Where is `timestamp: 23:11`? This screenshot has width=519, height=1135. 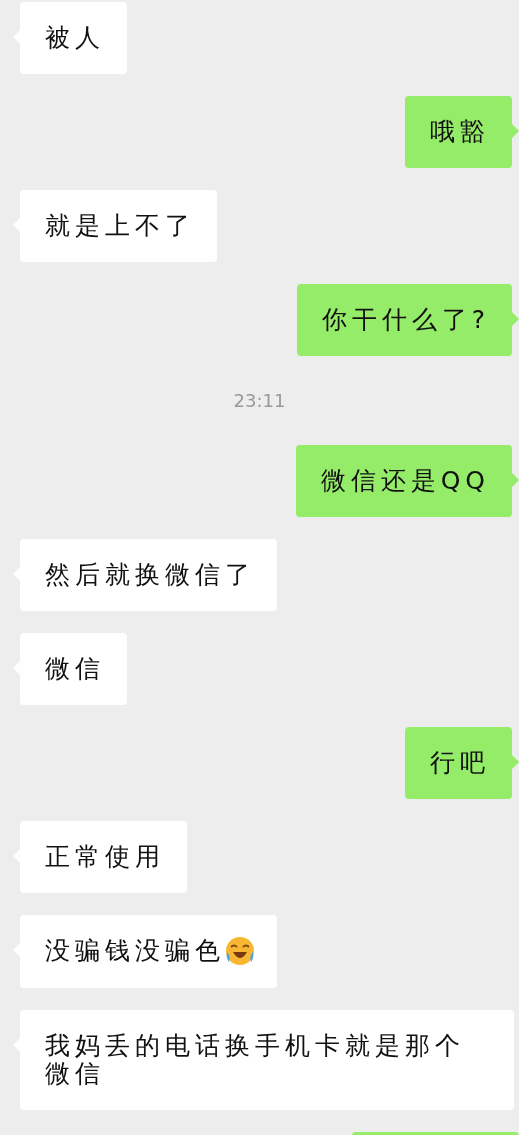 timestamp: 23:11 is located at coordinates (259, 400).